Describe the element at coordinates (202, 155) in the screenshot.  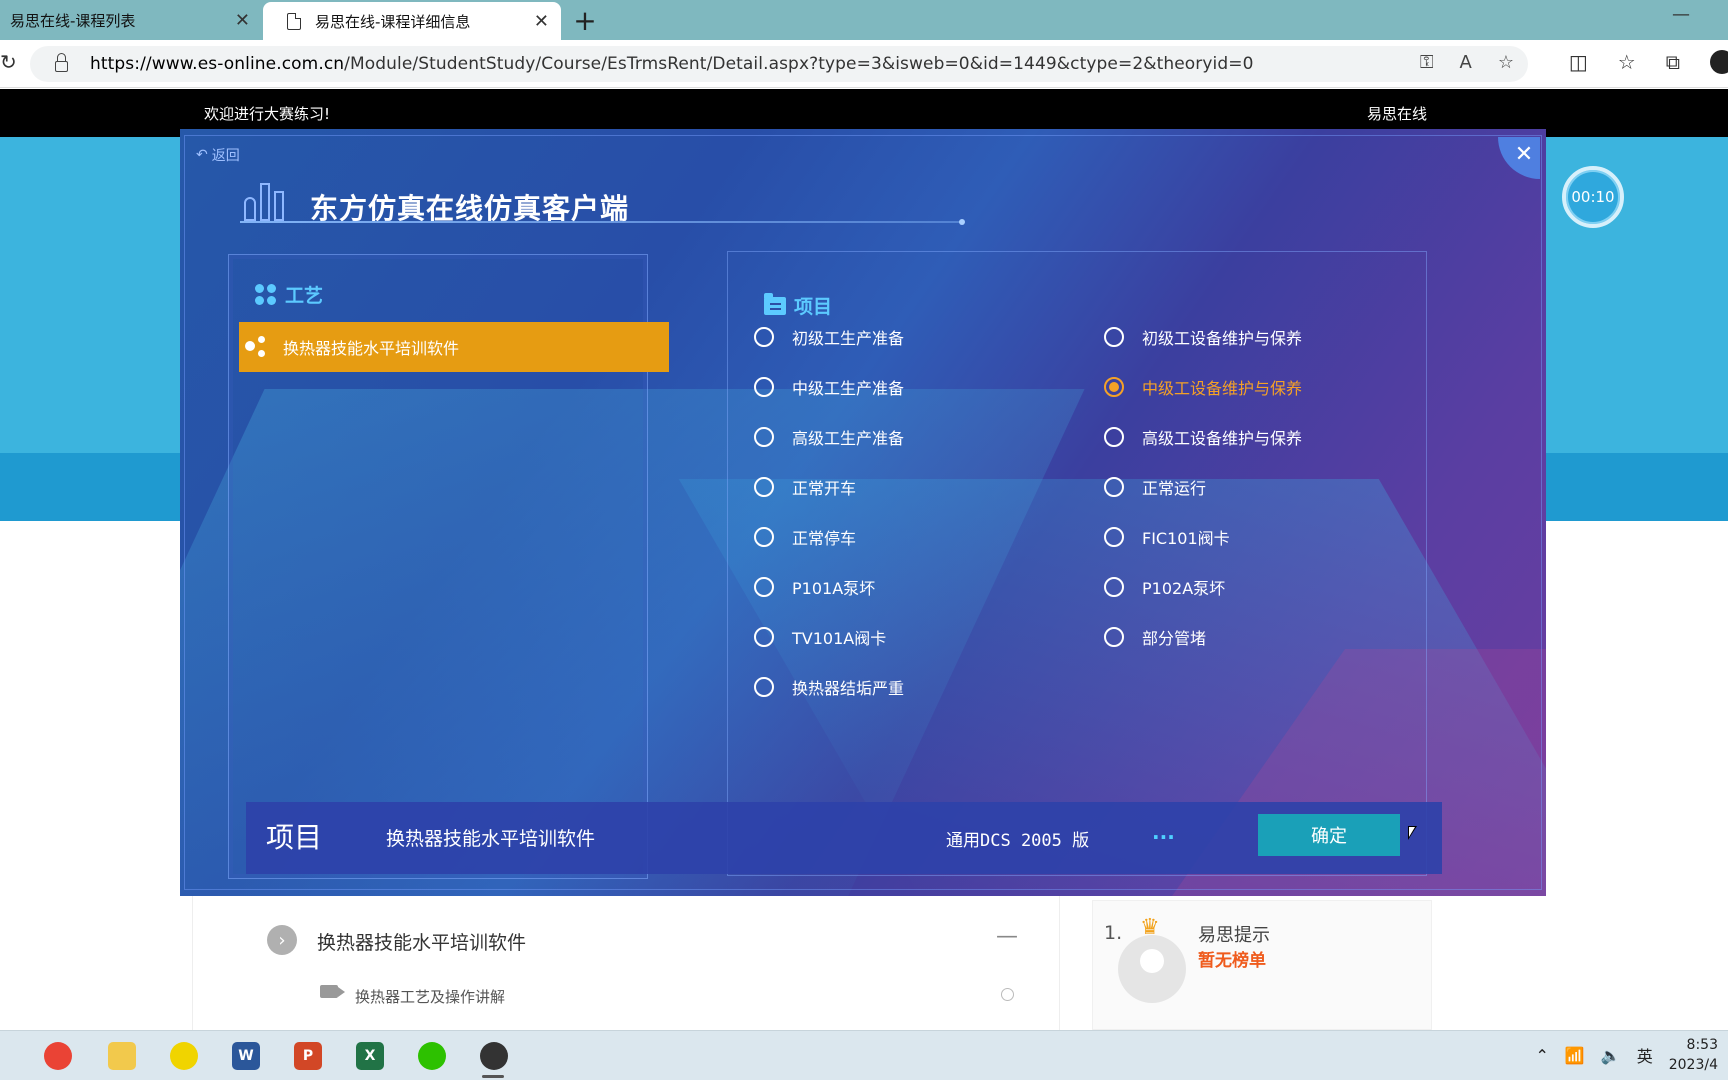
I see `back-arrow-icon: ↶` at that location.